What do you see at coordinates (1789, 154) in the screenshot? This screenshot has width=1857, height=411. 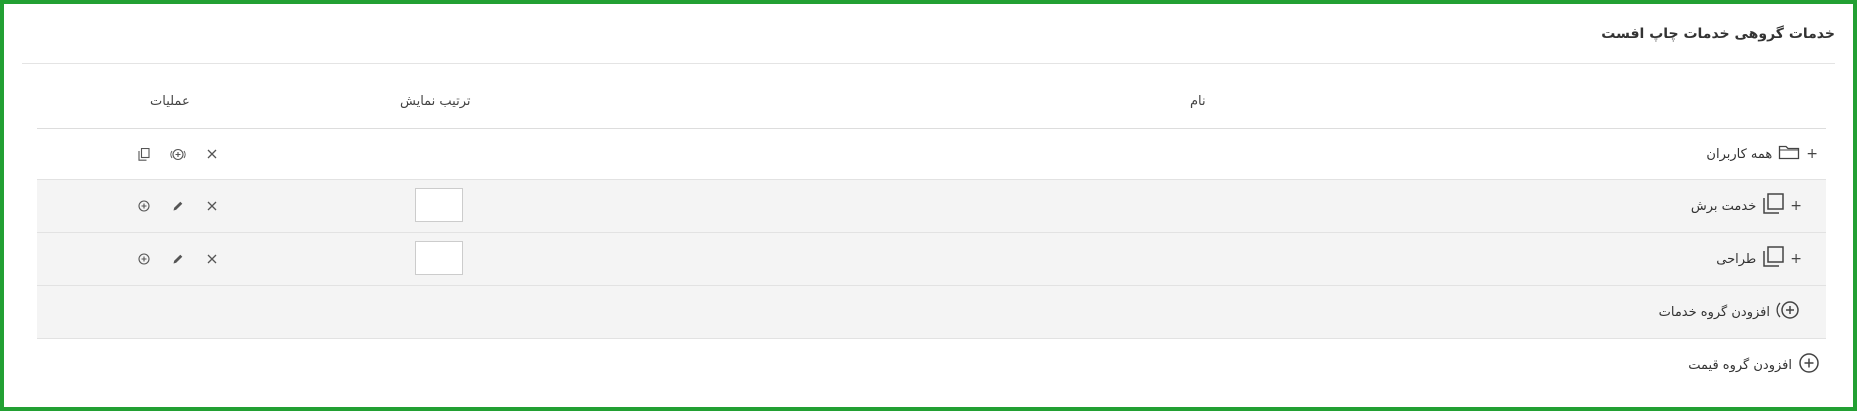 I see `folder-icon` at bounding box center [1789, 154].